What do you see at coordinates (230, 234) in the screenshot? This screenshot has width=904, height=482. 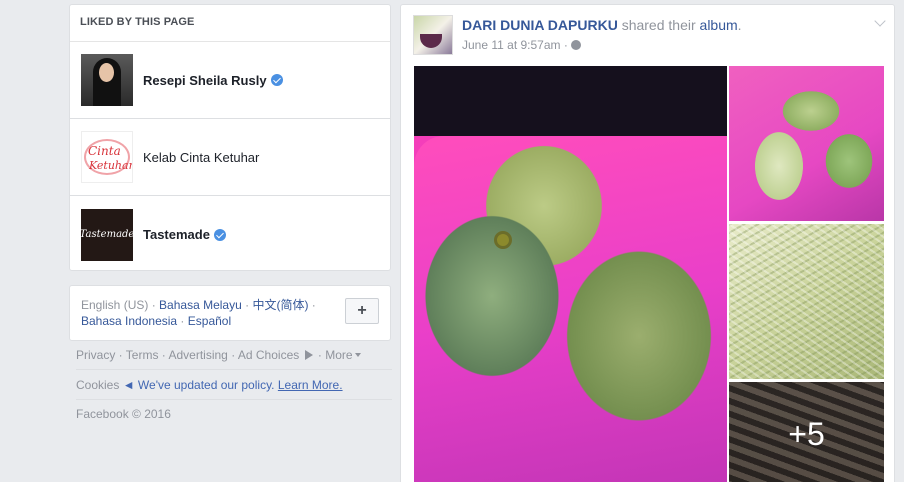 I see `liked-item-tastemade: Tastemade Tastemade` at bounding box center [230, 234].